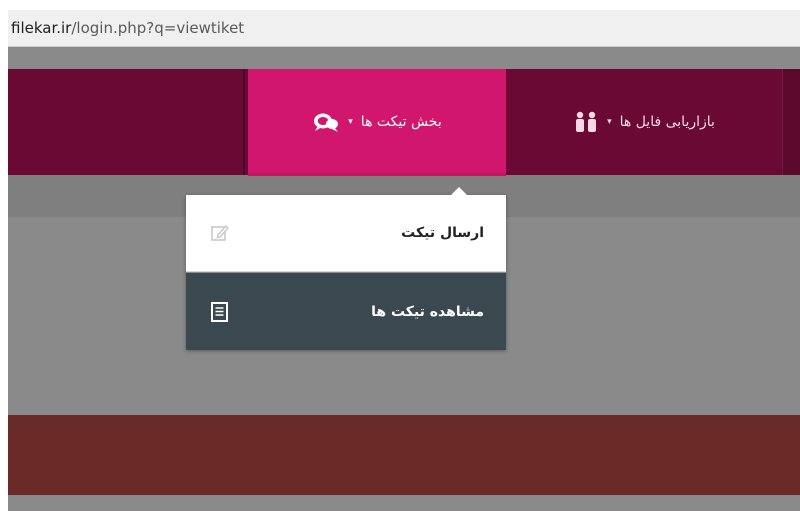  I want to click on navbar-right-edge, so click(791, 122).